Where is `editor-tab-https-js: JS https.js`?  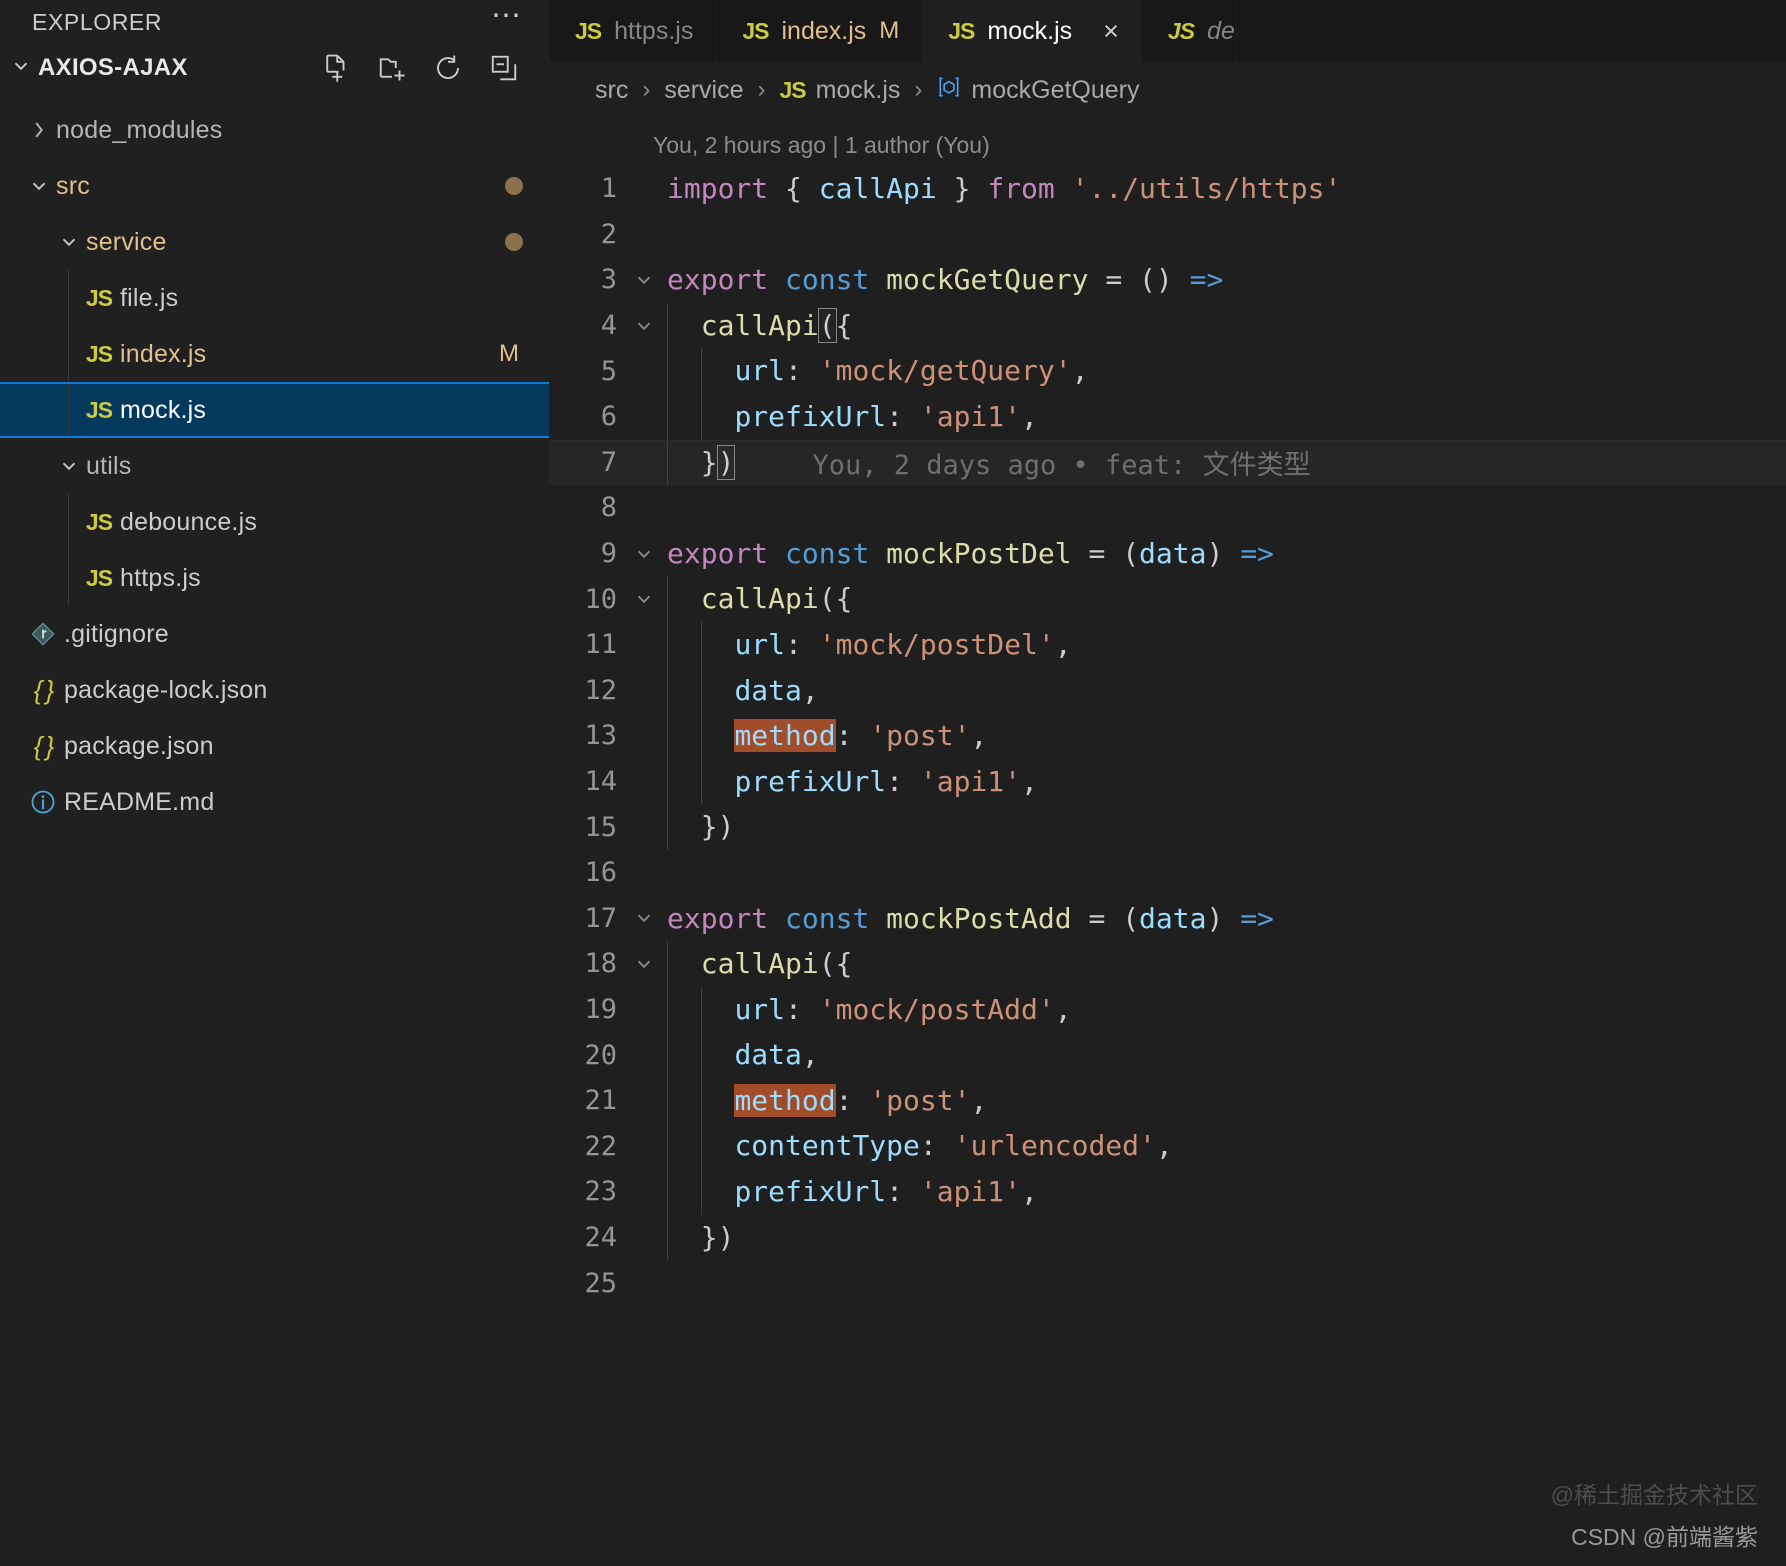 editor-tab-https-js: JS https.js is located at coordinates (633, 31).